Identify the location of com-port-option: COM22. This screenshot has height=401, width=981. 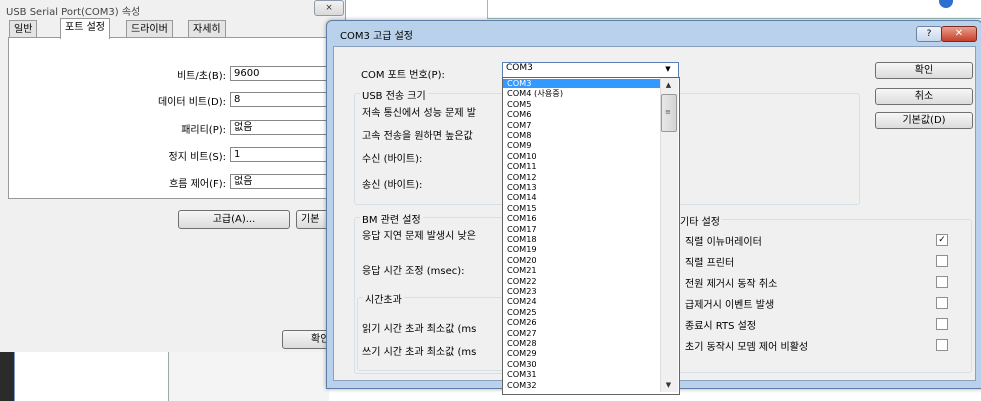
(585, 281).